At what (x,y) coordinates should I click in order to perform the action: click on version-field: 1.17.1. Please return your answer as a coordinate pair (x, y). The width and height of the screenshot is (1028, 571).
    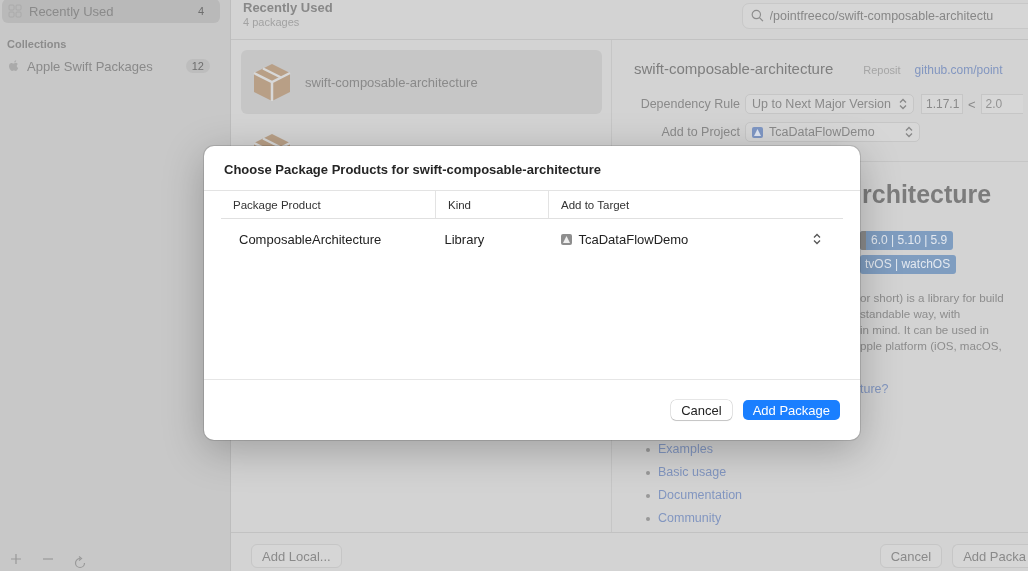
    Looking at the image, I should click on (941, 104).